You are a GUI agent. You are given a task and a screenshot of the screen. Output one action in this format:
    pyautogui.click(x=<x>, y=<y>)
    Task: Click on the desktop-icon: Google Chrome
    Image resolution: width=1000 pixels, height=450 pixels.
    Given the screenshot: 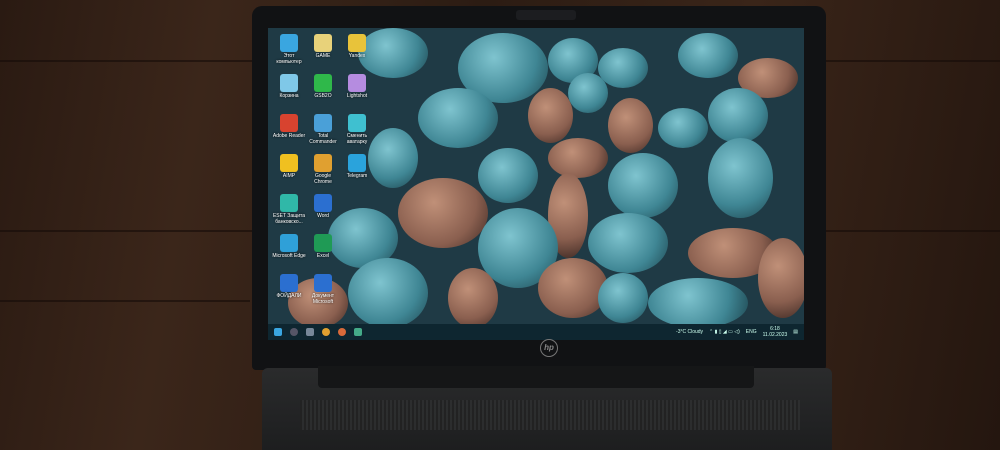 What is the action you would take?
    pyautogui.click(x=323, y=174)
    